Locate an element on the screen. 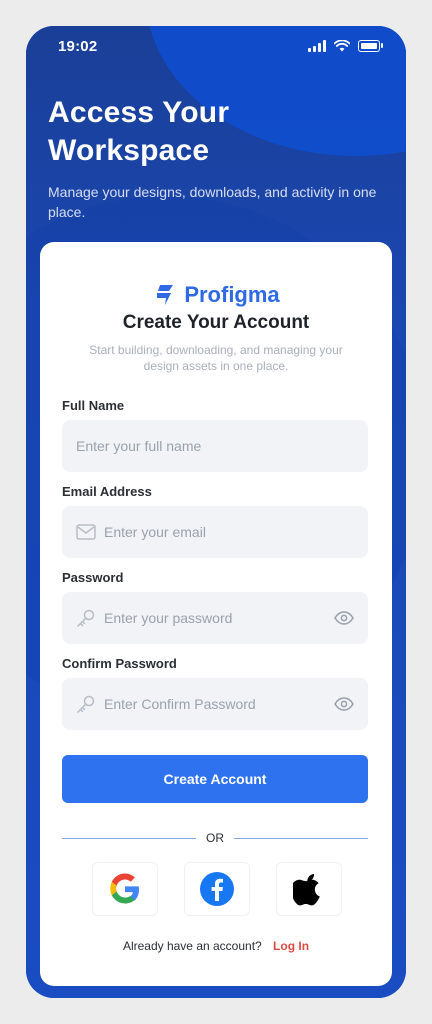 The image size is (432, 1024). facebook-signin-button is located at coordinates (217, 889).